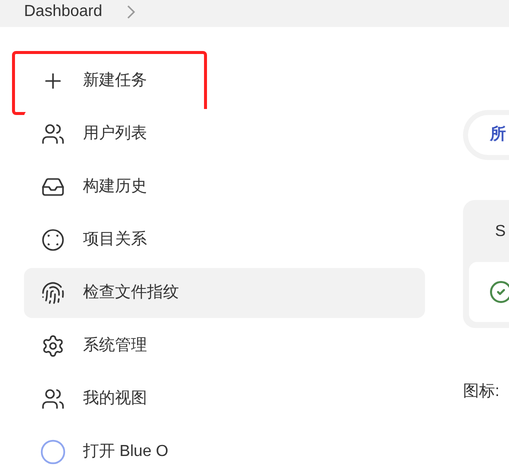  Describe the element at coordinates (53, 346) in the screenshot. I see `settings-icon` at that location.